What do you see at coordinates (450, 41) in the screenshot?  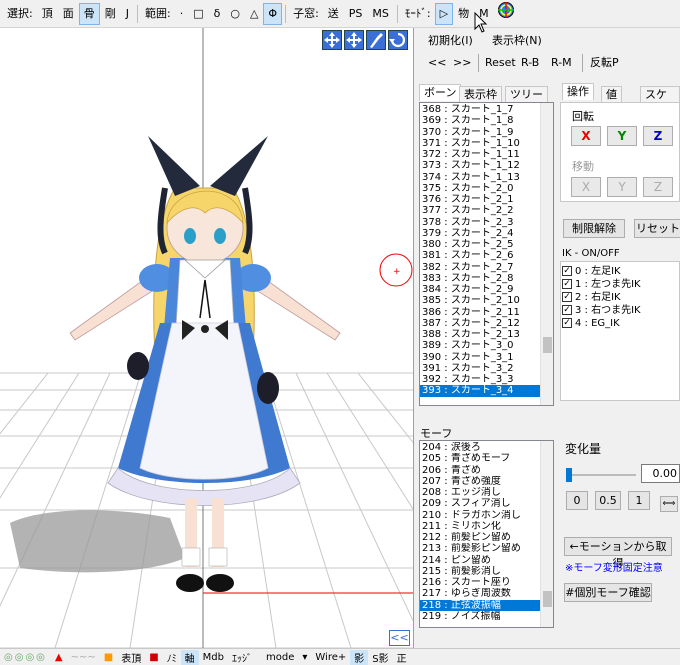 I see `init-button: 初期化(I)` at bounding box center [450, 41].